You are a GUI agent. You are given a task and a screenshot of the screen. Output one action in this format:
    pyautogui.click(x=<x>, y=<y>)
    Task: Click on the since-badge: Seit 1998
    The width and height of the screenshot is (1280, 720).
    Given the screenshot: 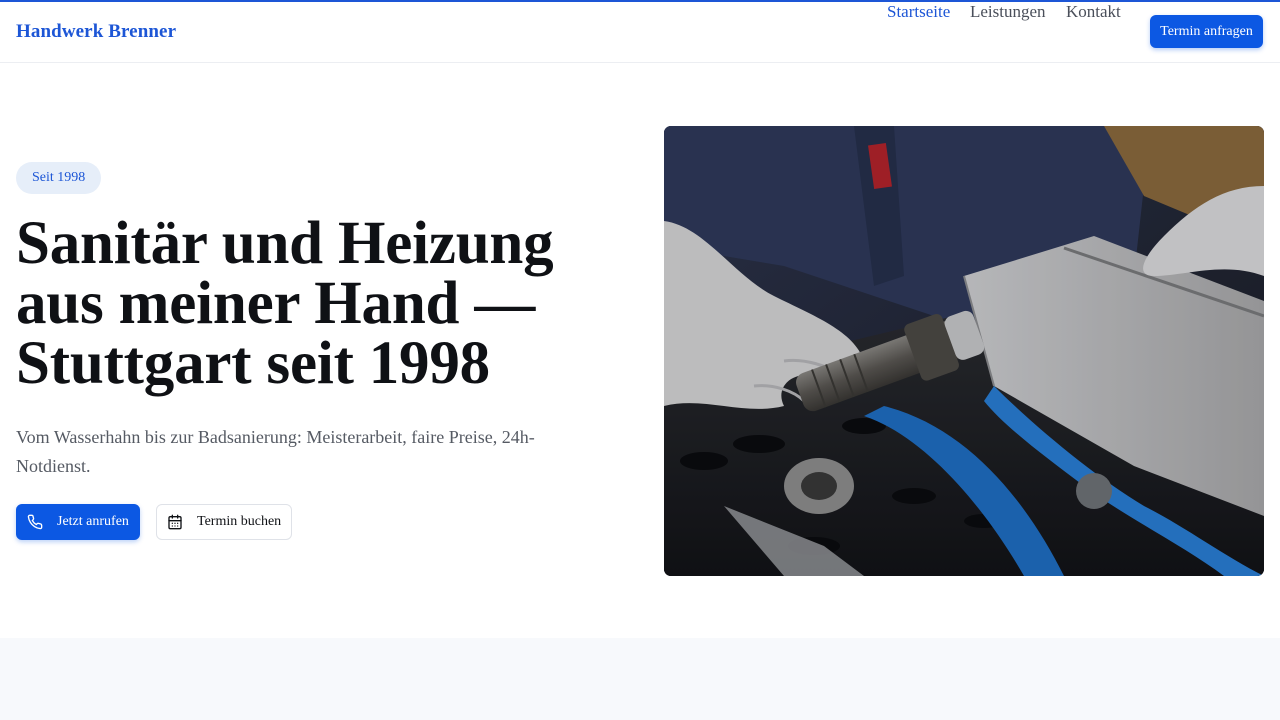 What is the action you would take?
    pyautogui.click(x=59, y=178)
    